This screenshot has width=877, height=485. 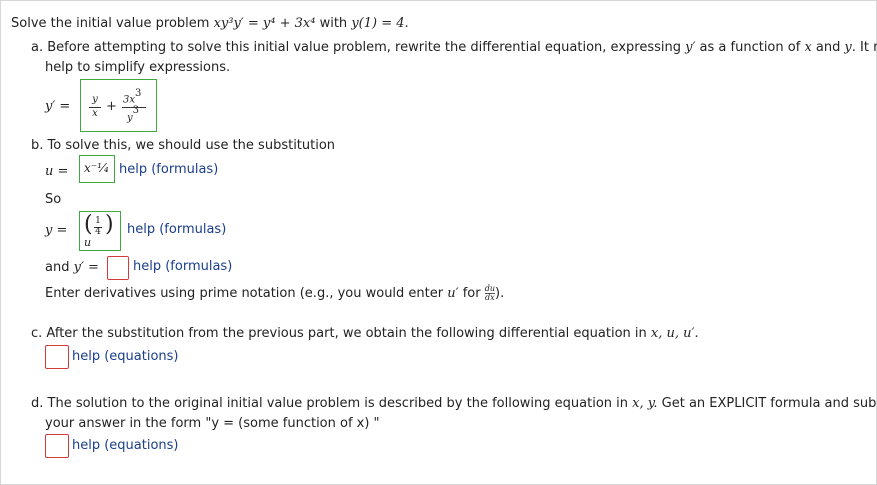 What do you see at coordinates (111, 106) in the screenshot?
I see `plus-sign: +` at bounding box center [111, 106].